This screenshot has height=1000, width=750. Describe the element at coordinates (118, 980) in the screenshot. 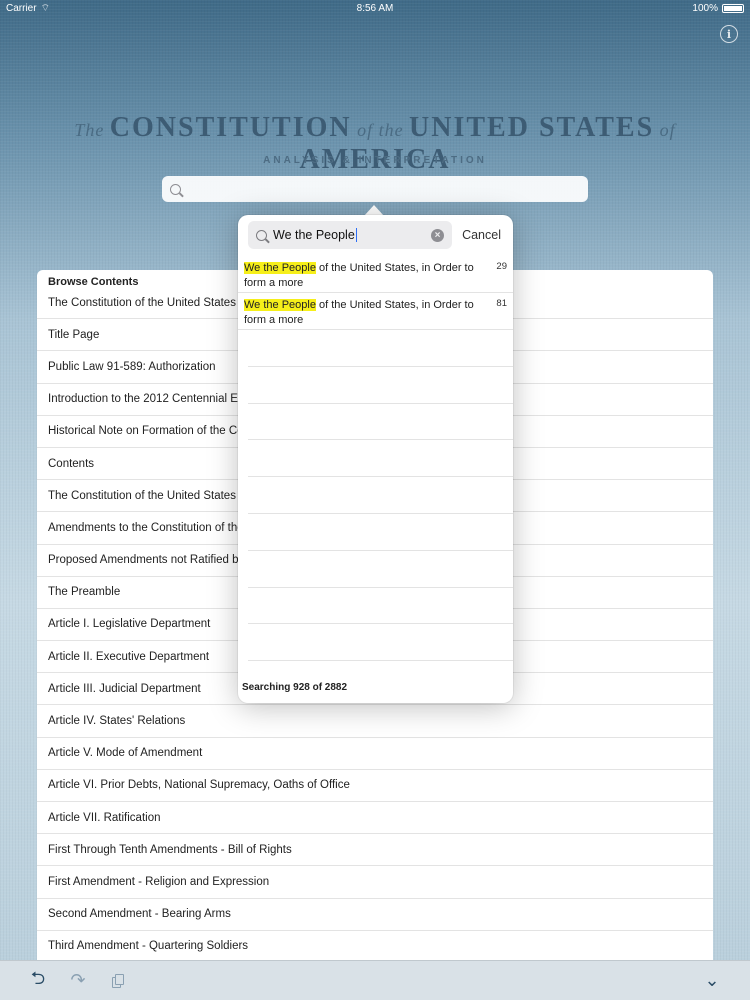

I see `copy-icon` at that location.